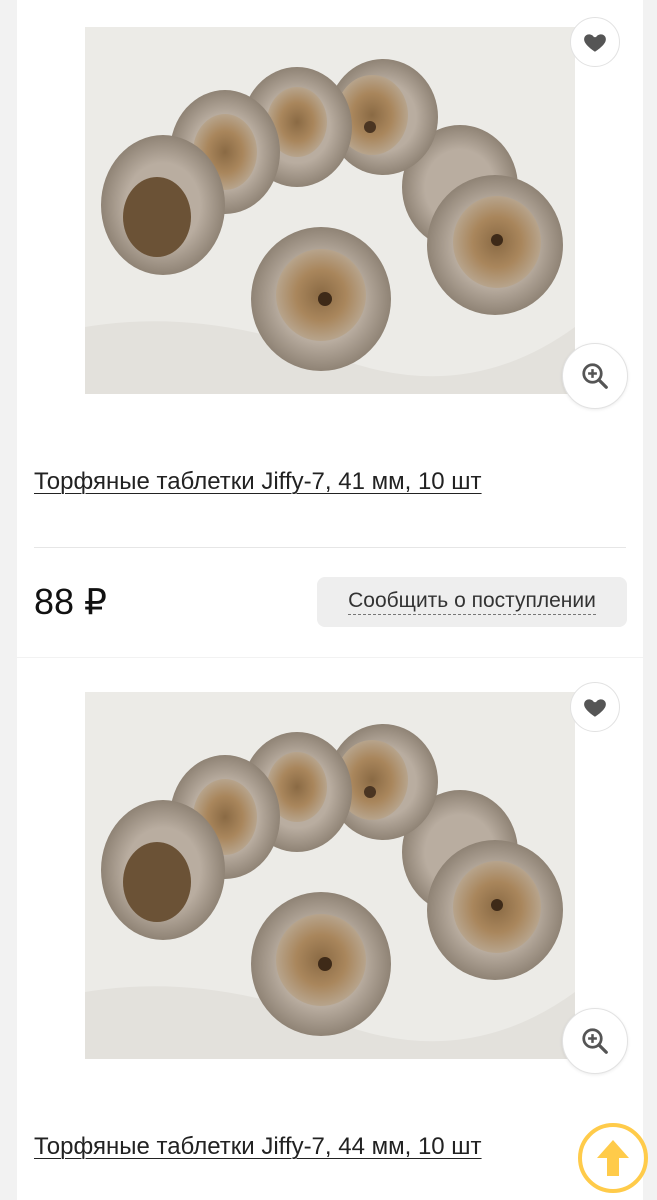 Image resolution: width=657 pixels, height=1200 pixels. I want to click on product-title-link: Торфяные таблетки Jiffy-7, 41 мм, 10 шт, so click(258, 482).